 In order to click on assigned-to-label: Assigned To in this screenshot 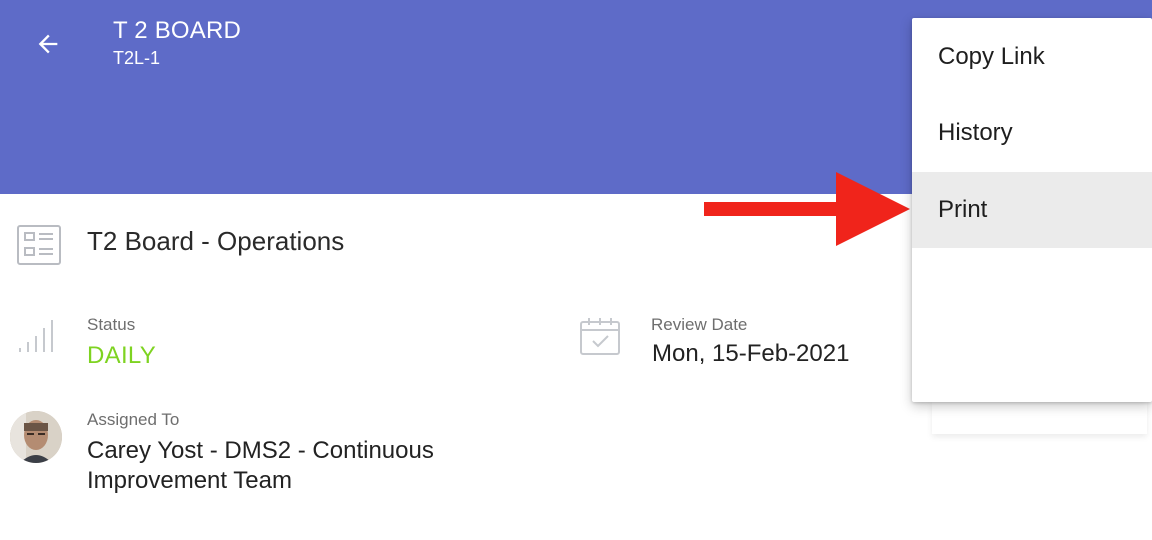, I will do `click(133, 419)`.